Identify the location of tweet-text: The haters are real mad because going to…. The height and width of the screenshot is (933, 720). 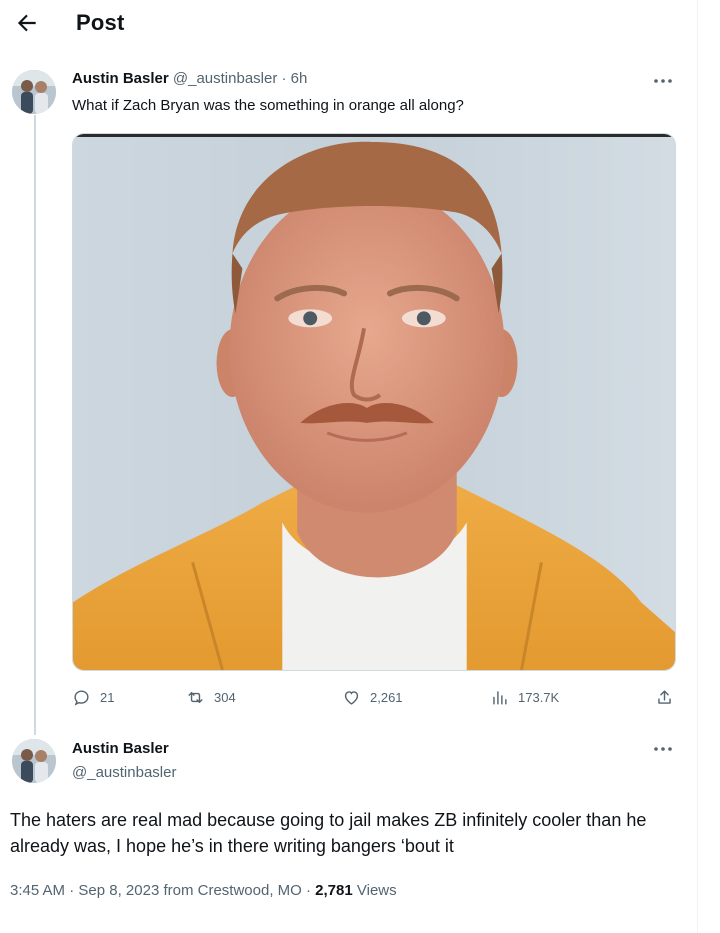
(328, 833).